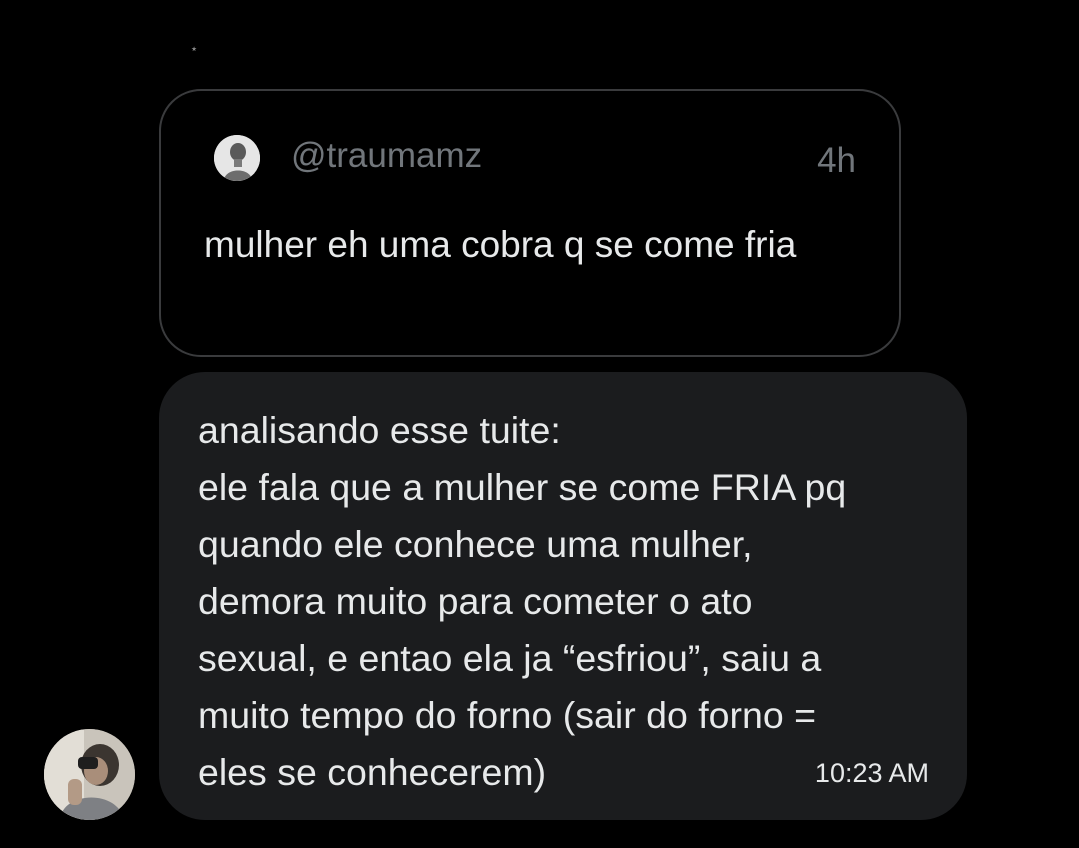  I want to click on quoted-post-time: 4h, so click(836, 160).